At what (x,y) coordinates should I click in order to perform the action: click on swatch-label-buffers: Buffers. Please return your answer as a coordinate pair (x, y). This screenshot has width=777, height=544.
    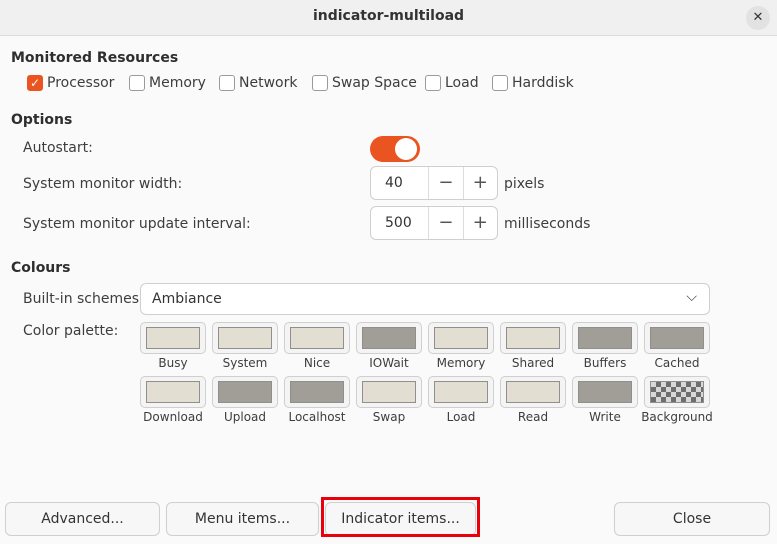
    Looking at the image, I should click on (605, 363).